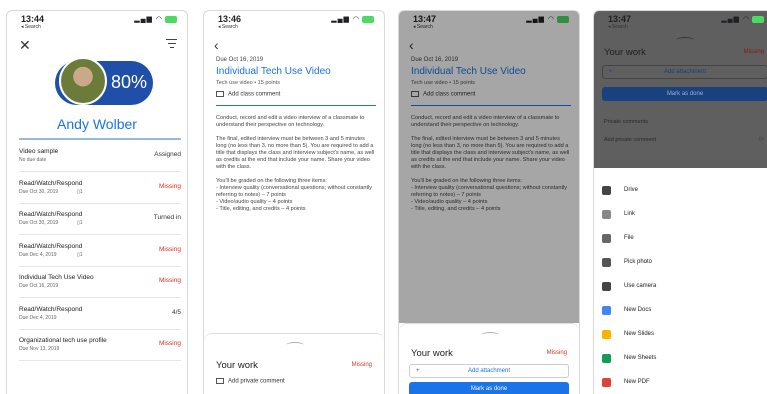  Describe the element at coordinates (97, 124) in the screenshot. I see `student-name: Andy Wolber` at that location.